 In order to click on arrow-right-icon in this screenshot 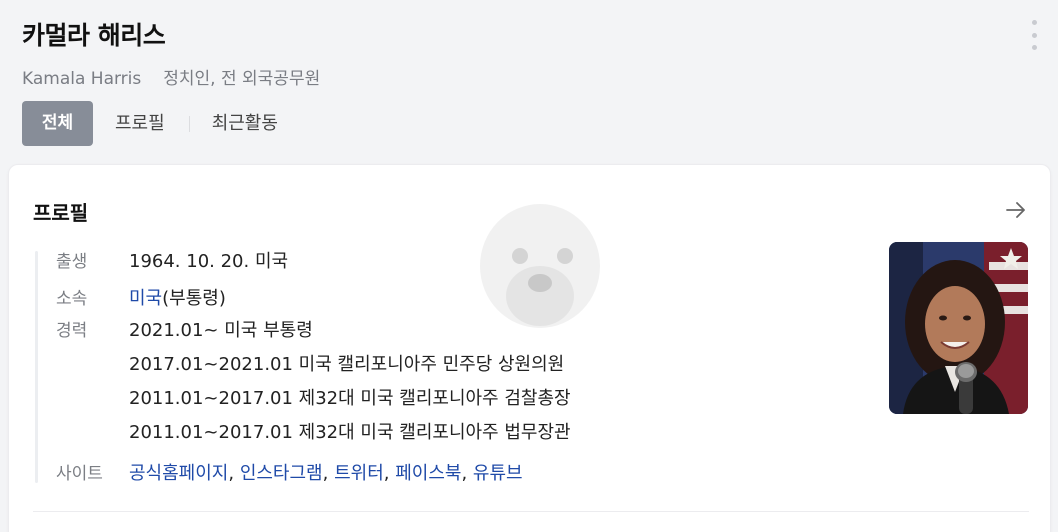, I will do `click(1016, 210)`.